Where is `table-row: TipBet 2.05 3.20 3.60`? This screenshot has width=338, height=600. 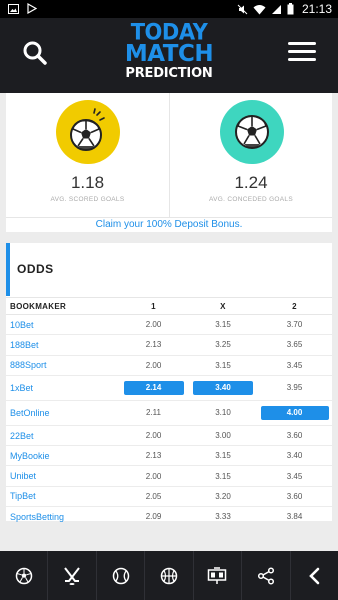 table-row: TipBet 2.05 3.20 3.60 is located at coordinates (169, 497).